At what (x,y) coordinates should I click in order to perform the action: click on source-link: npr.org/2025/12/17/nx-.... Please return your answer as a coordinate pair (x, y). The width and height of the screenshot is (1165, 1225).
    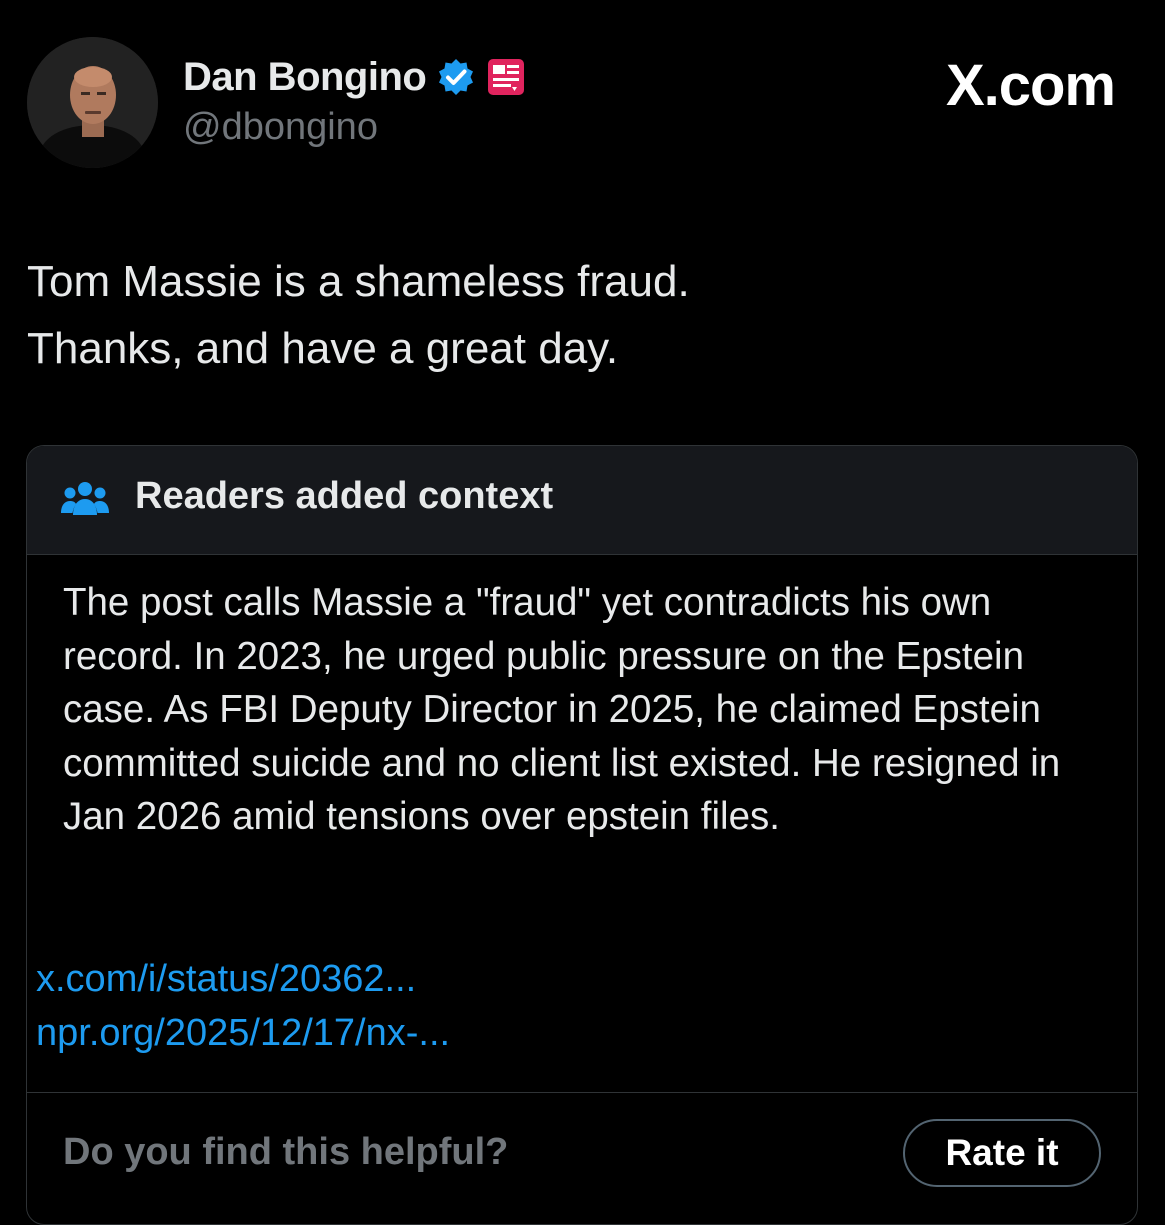
    Looking at the image, I should click on (243, 1033).